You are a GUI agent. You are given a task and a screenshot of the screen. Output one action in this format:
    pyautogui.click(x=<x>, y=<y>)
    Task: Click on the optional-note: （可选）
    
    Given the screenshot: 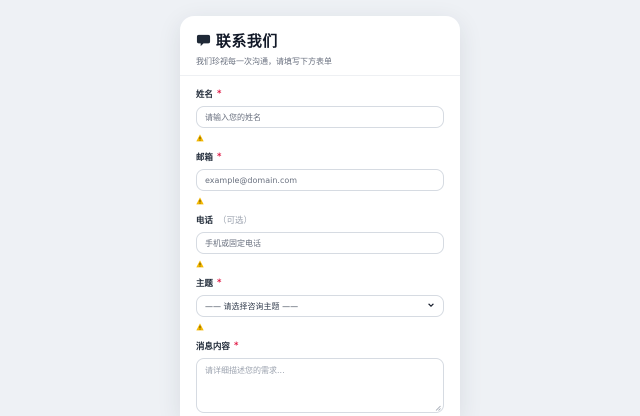 What is the action you would take?
    pyautogui.click(x=235, y=221)
    